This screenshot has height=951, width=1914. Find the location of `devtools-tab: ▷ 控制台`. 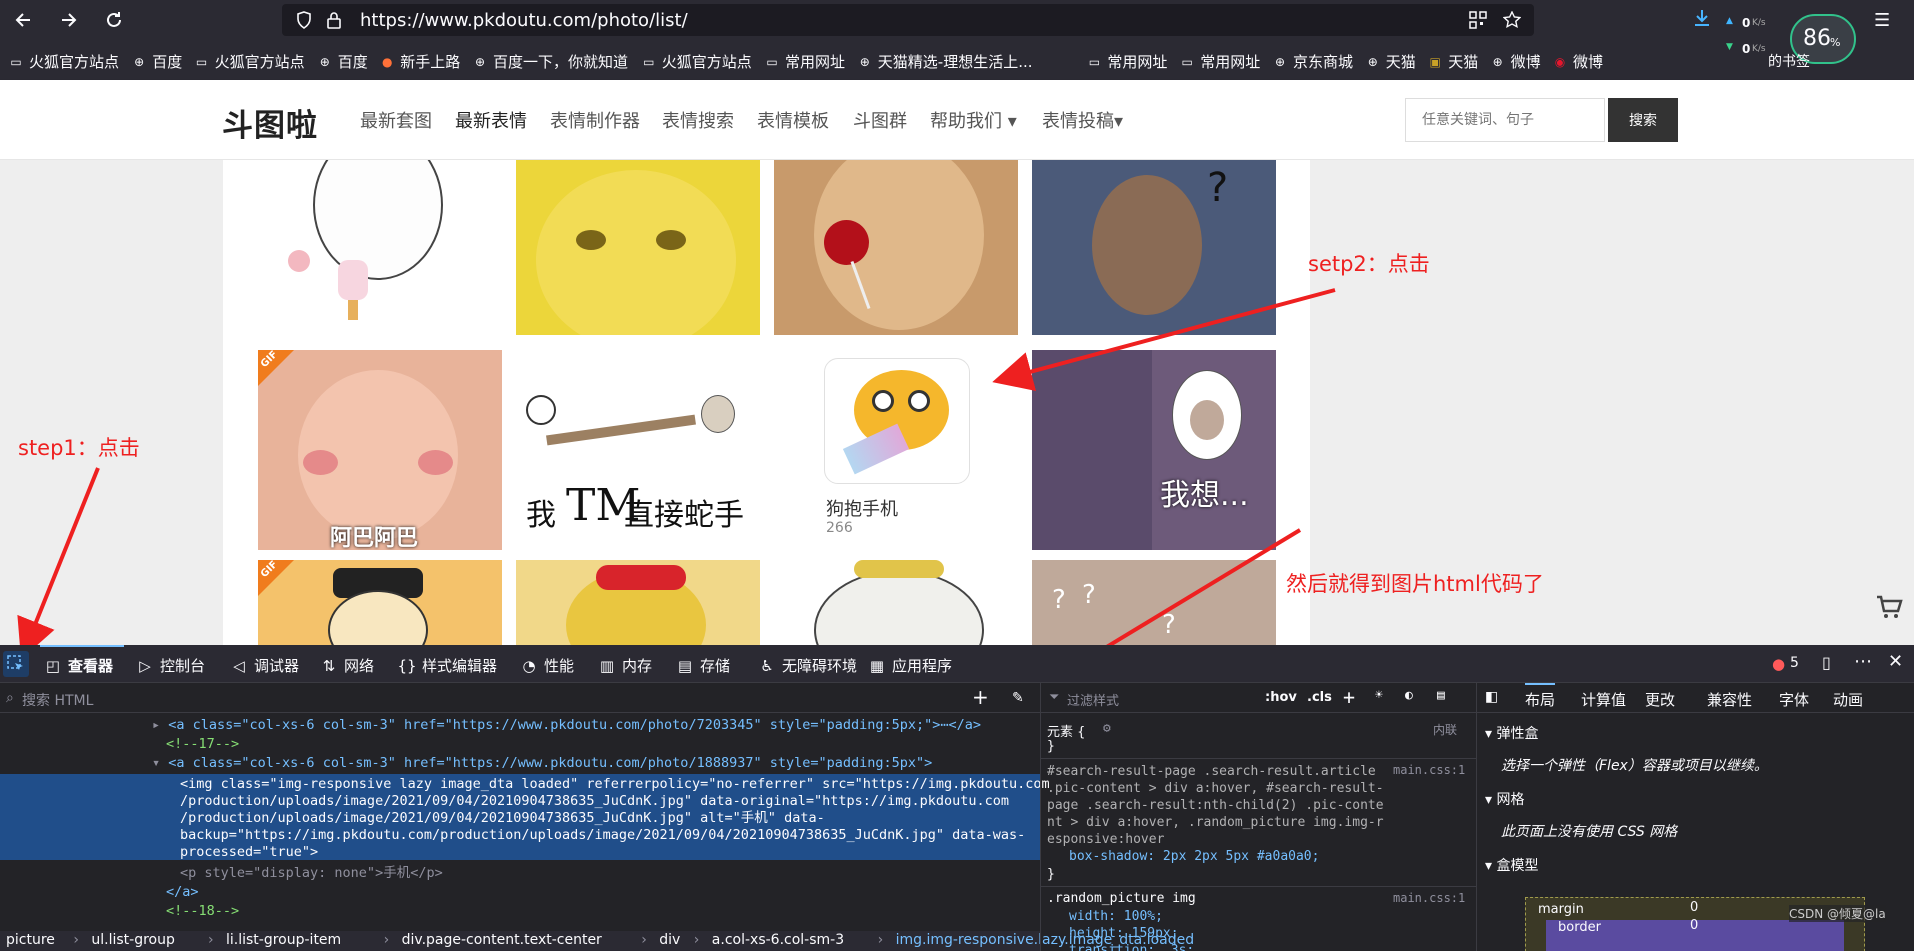

devtools-tab: ▷ 控制台 is located at coordinates (170, 665).